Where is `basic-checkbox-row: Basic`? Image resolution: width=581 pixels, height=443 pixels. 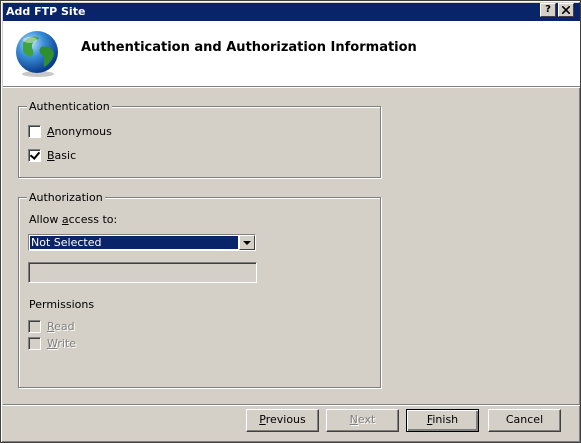 basic-checkbox-row: Basic is located at coordinates (52, 155).